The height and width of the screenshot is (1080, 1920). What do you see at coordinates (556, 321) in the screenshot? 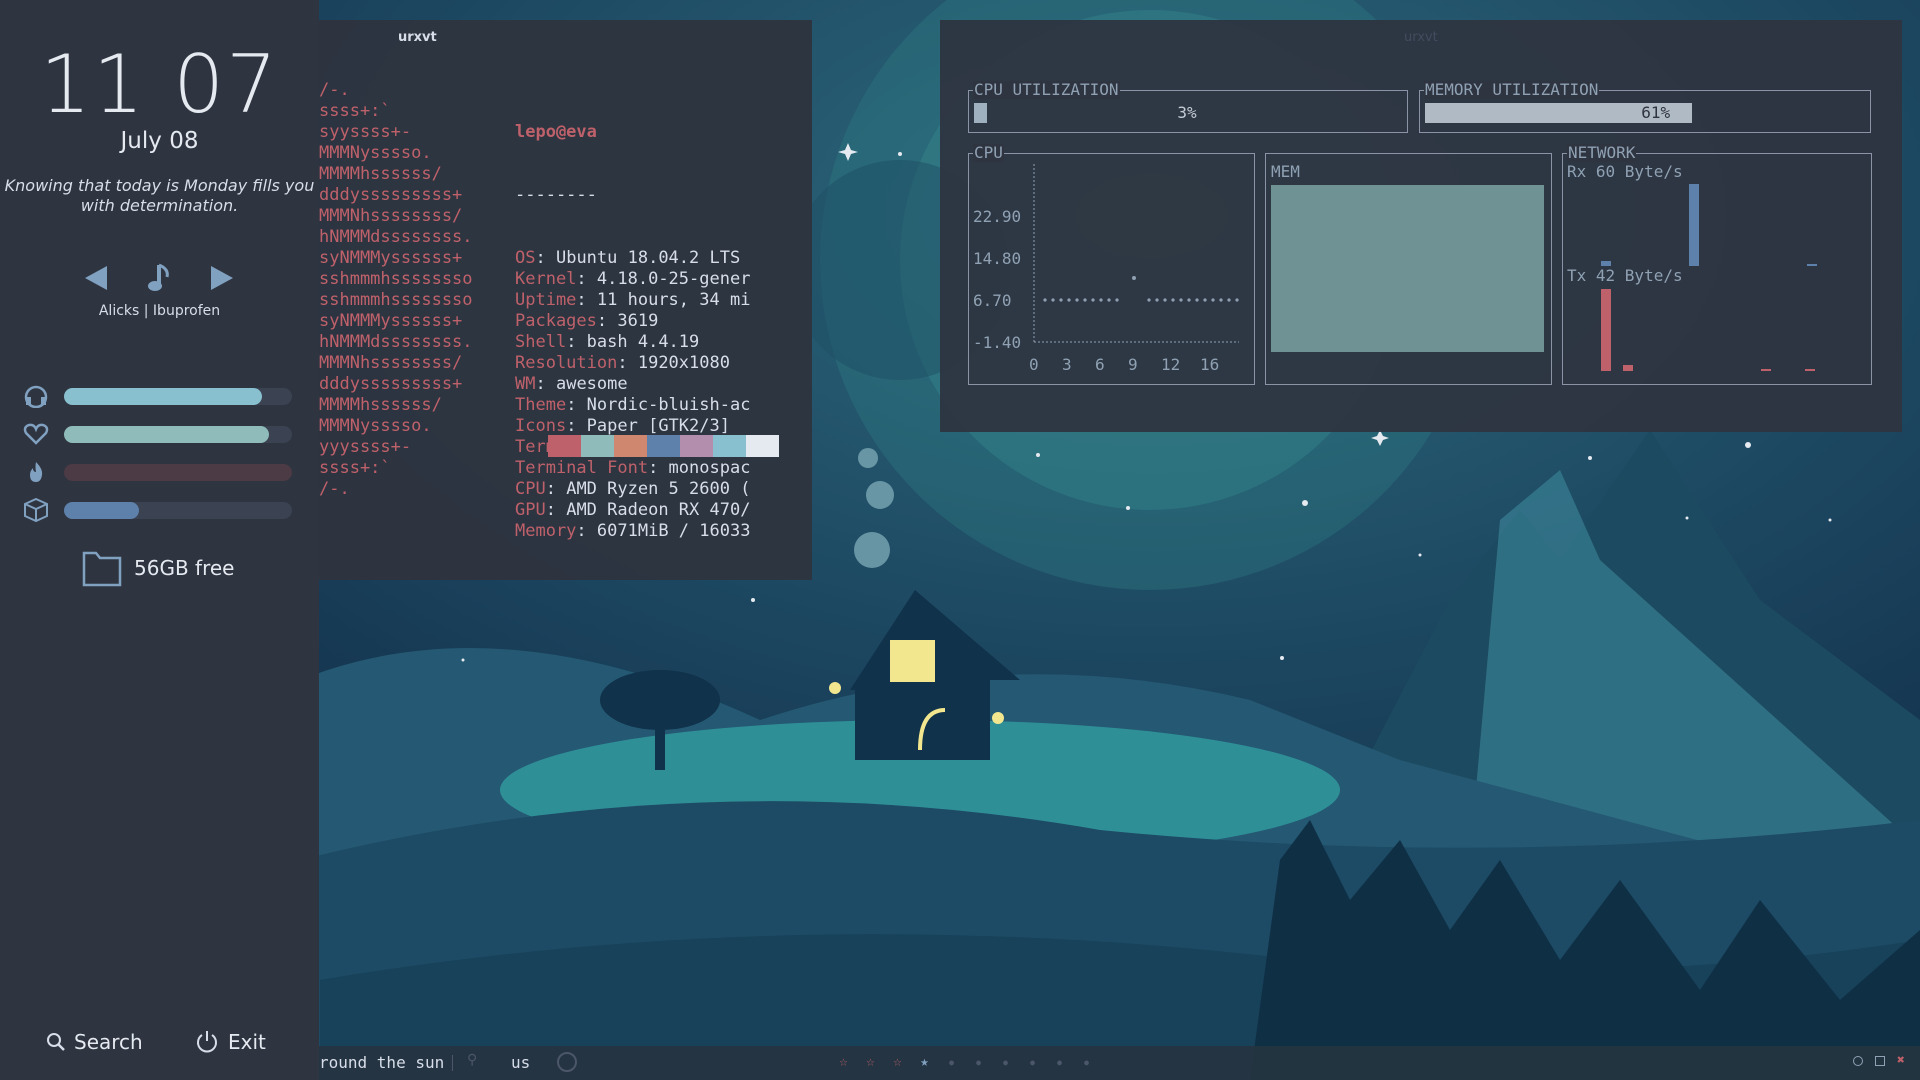
I see `info-key: Packages` at bounding box center [556, 321].